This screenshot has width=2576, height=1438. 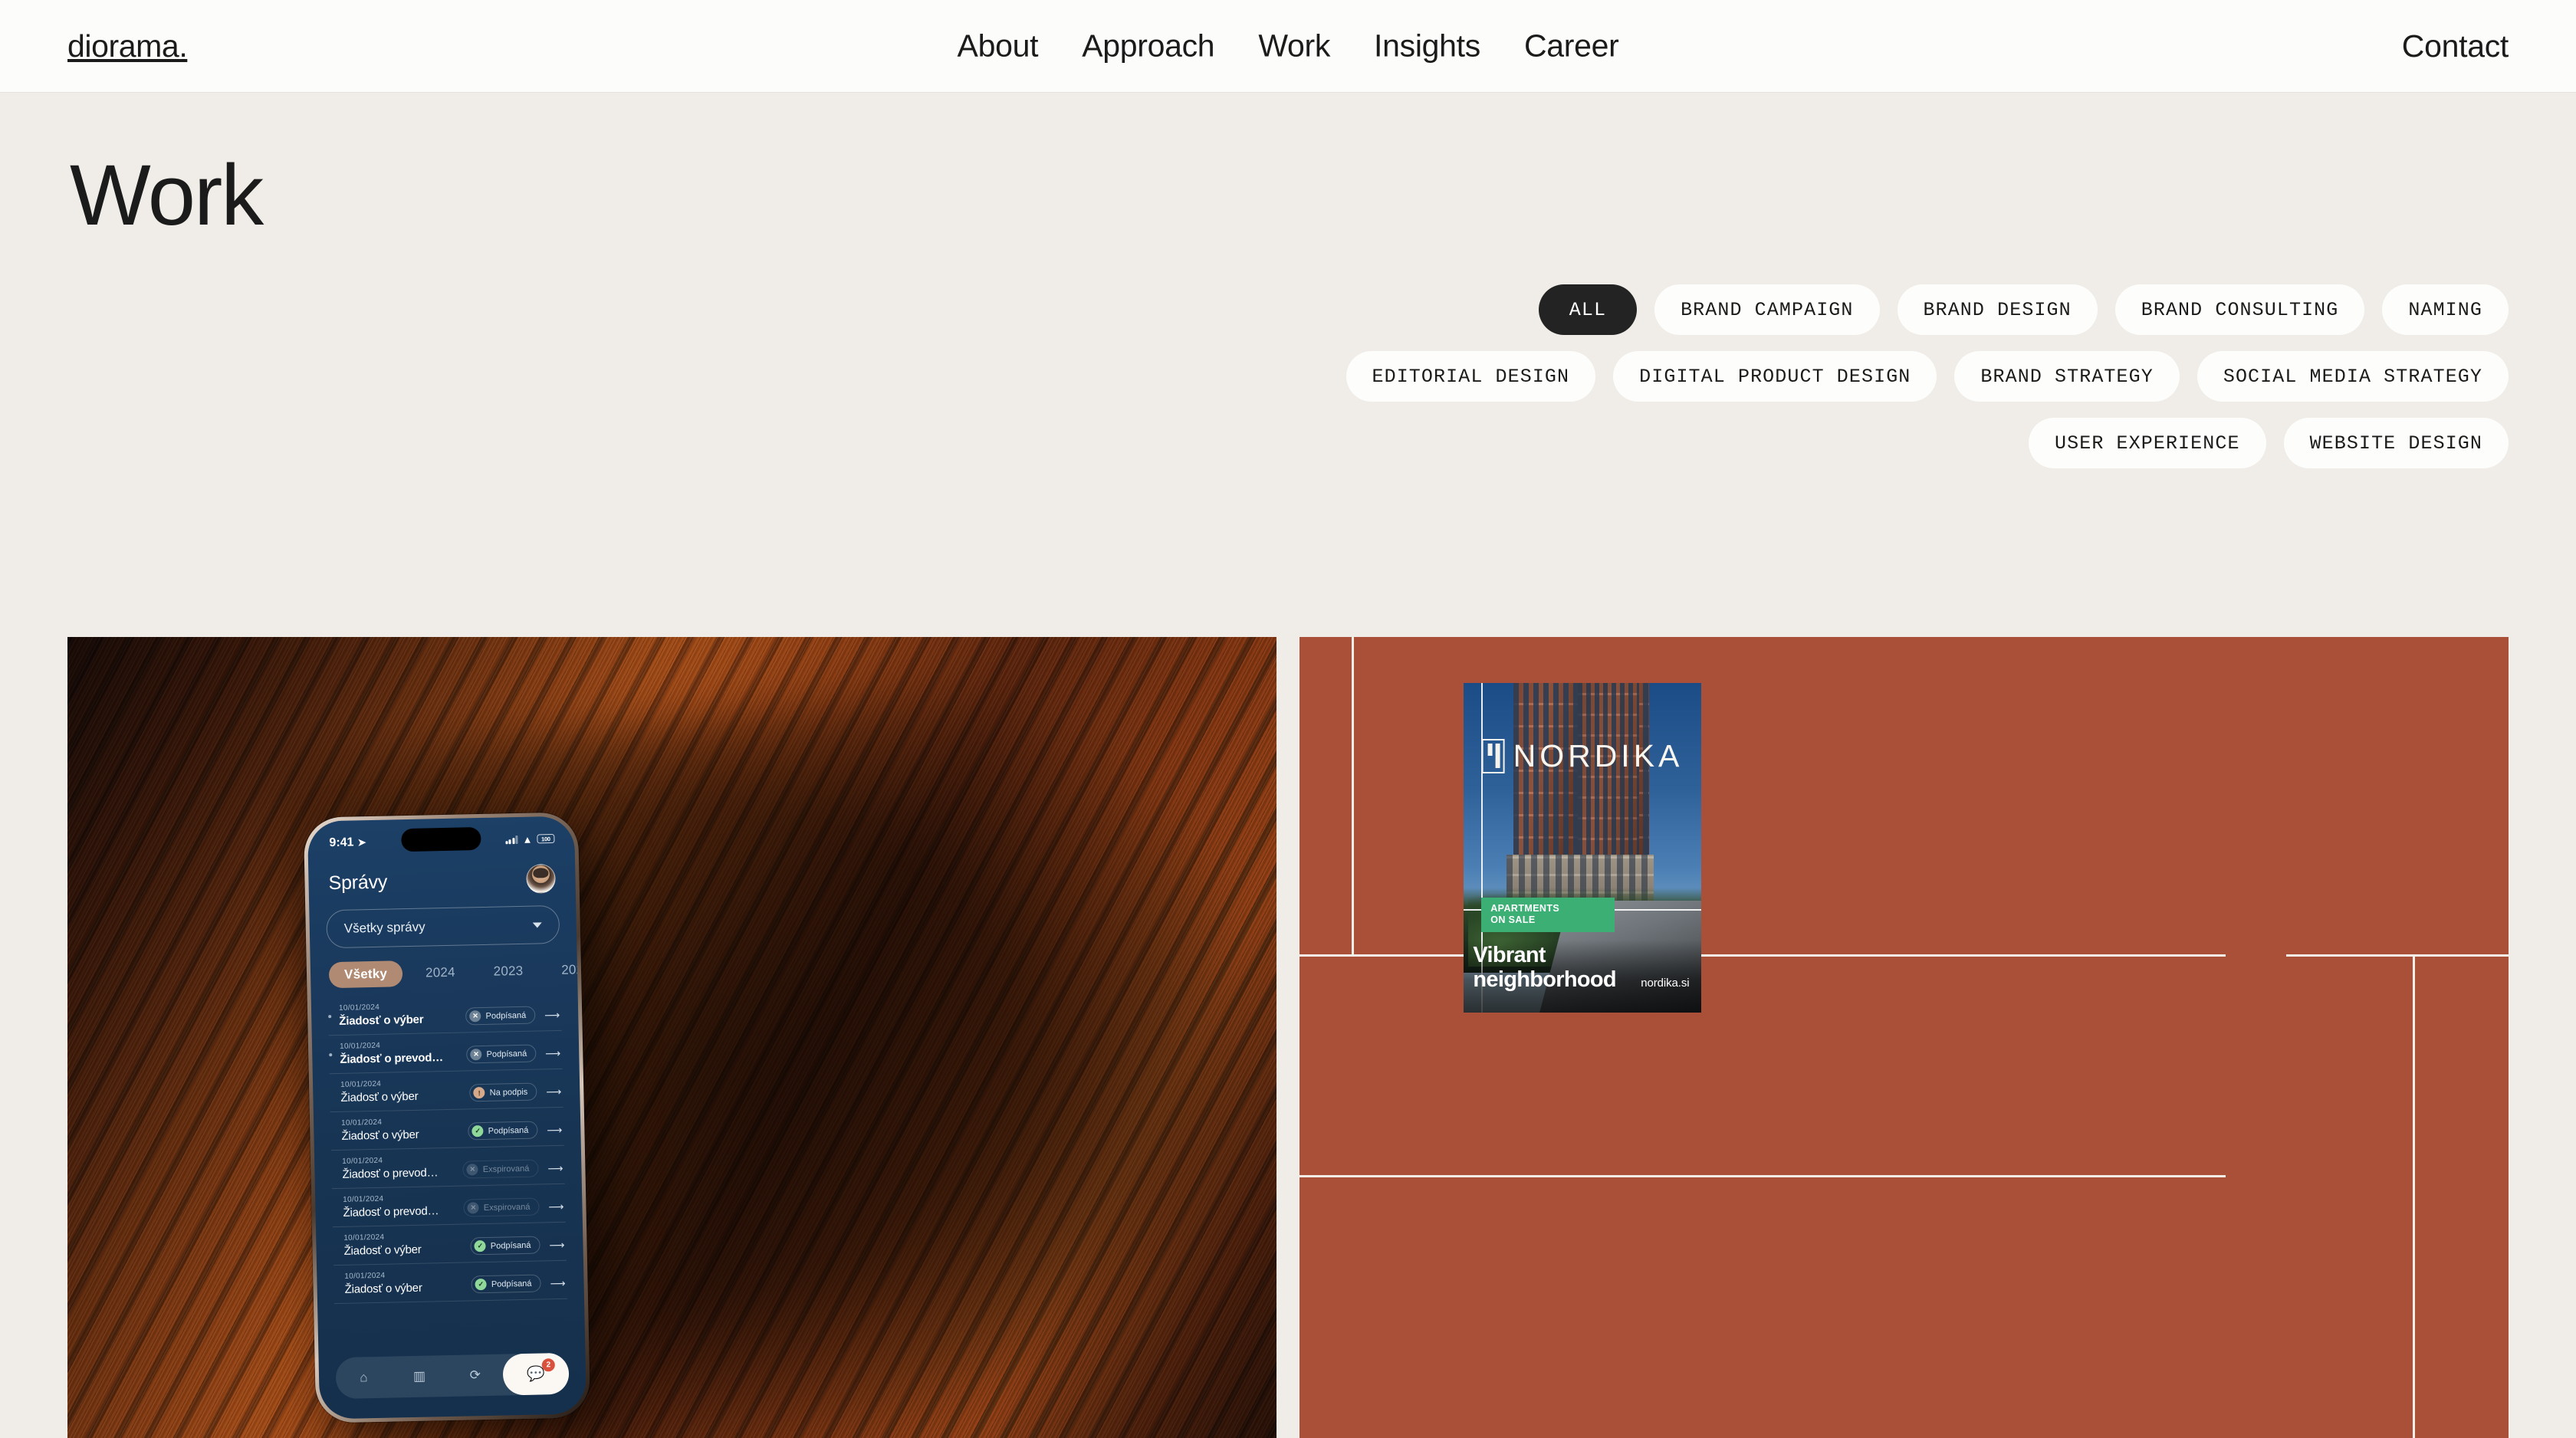 I want to click on sale-line-1: APARTMENTS, so click(x=1525, y=908).